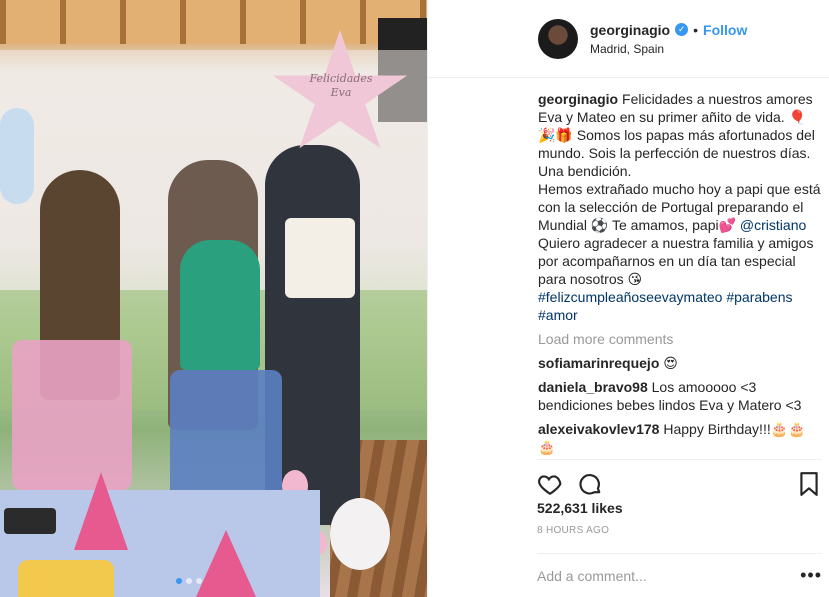  Describe the element at coordinates (680, 437) in the screenshot. I see `comment: alexeivakovlev178 Happy Birthday!!!🎂🎂🎂` at that location.